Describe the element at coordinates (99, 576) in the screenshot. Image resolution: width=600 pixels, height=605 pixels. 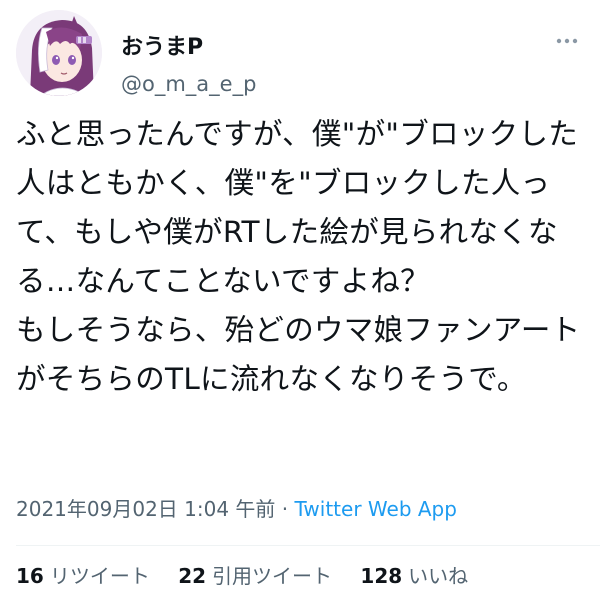
I see `retweets-label: リツイート` at that location.